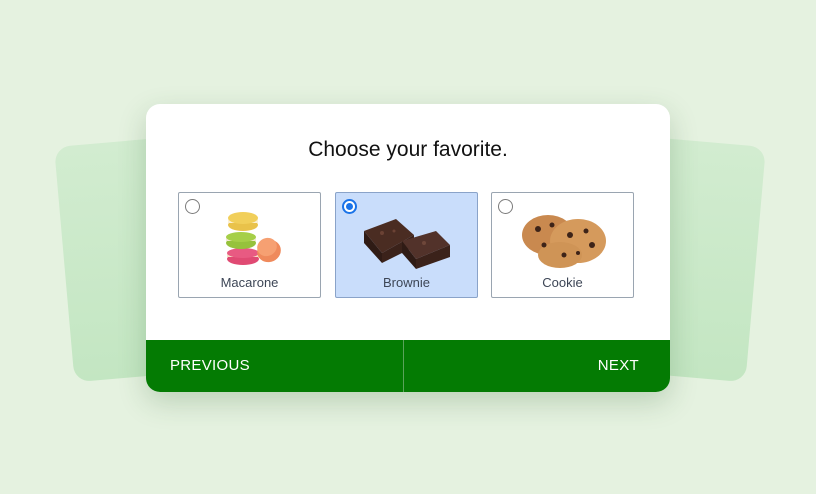 This screenshot has width=816, height=494. Describe the element at coordinates (618, 366) in the screenshot. I see `next-button: NEXT` at that location.